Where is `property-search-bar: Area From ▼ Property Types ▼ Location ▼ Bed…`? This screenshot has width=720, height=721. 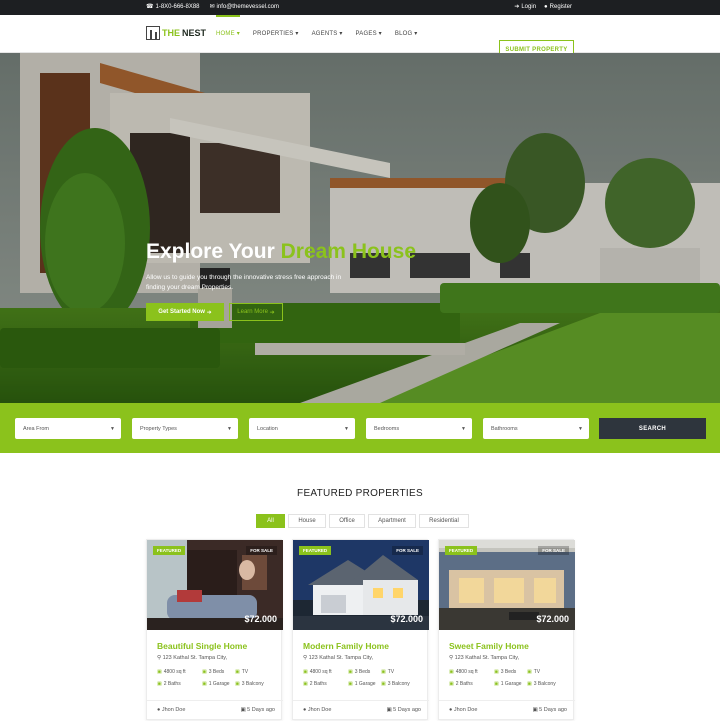
property-search-bar: Area From ▼ Property Types ▼ Location ▼ Bed… is located at coordinates (360, 428).